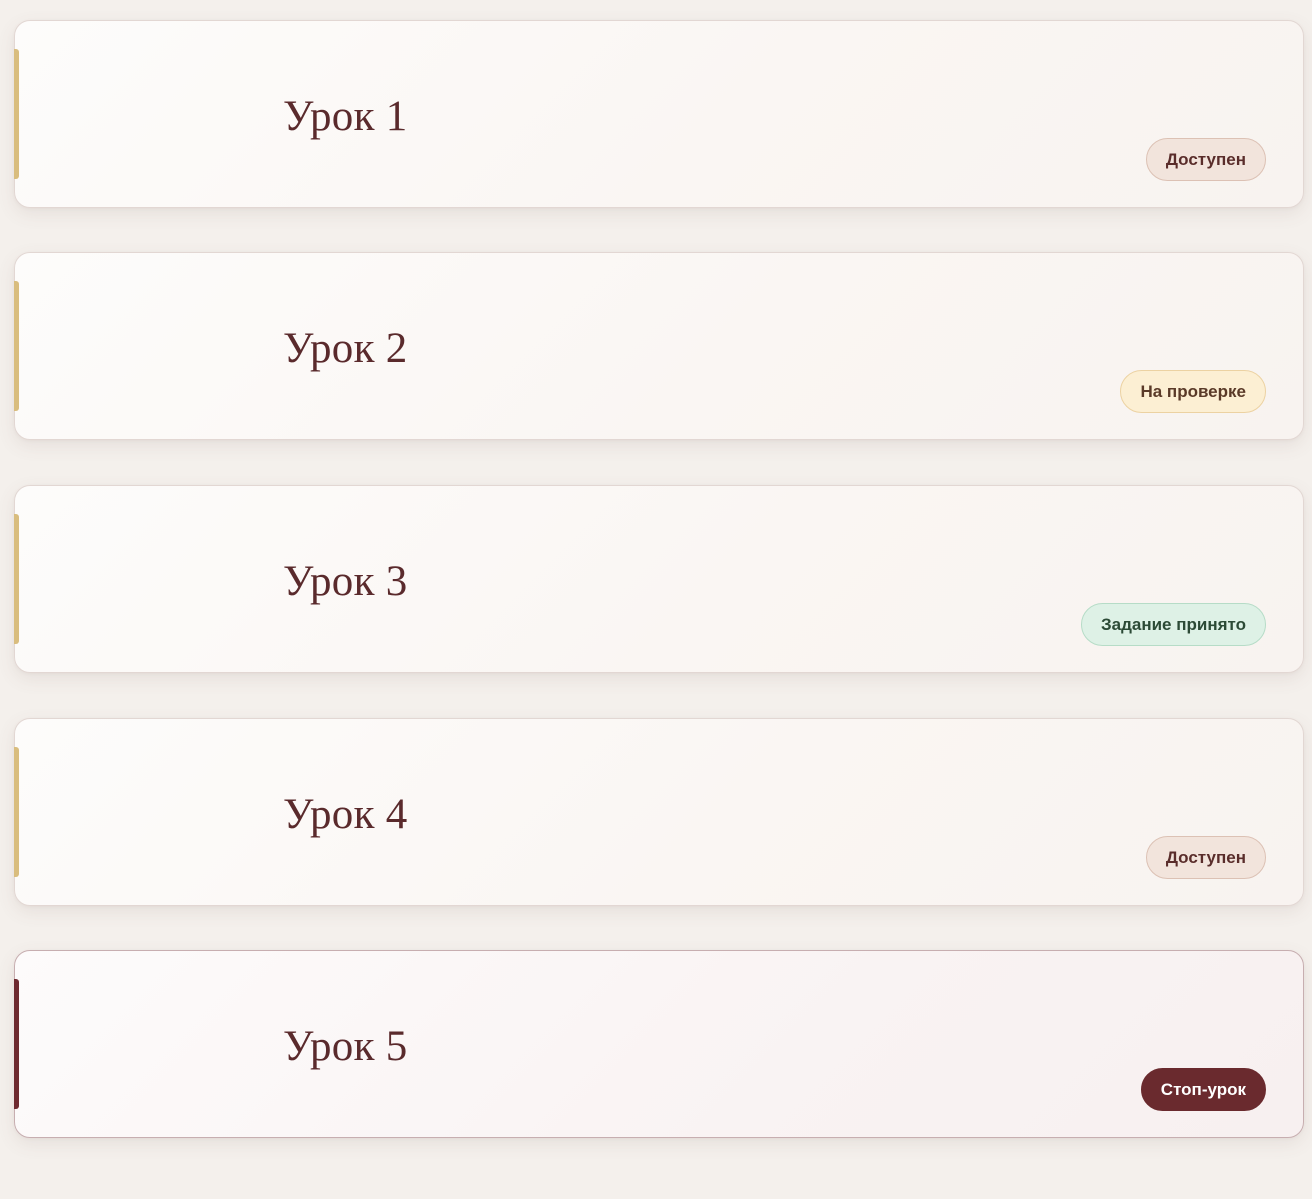 The height and width of the screenshot is (1199, 1312). What do you see at coordinates (345, 116) in the screenshot?
I see `lesson-title: Урок 1` at bounding box center [345, 116].